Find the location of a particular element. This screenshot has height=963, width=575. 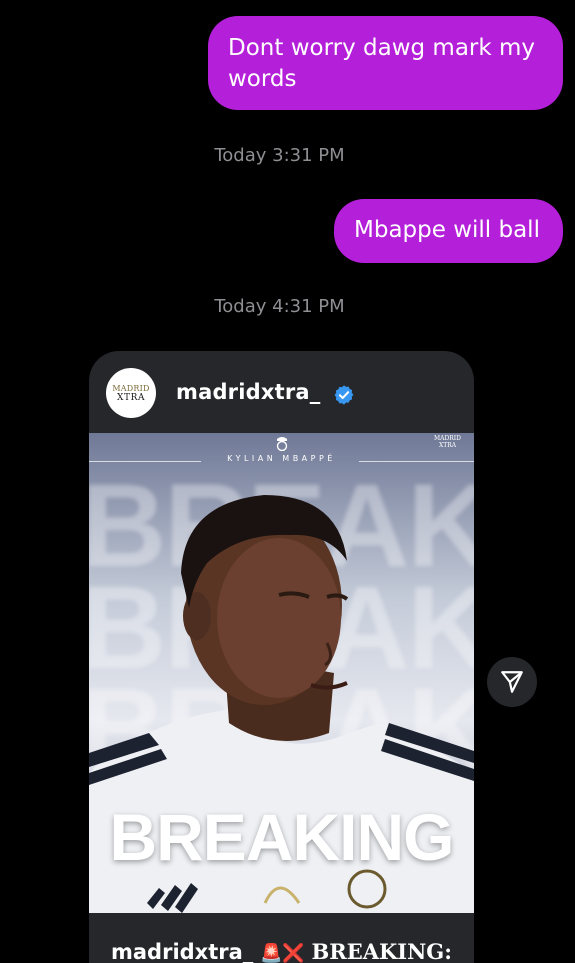

post-header: MADRID XTRA madridxtra_ is located at coordinates (281, 392).